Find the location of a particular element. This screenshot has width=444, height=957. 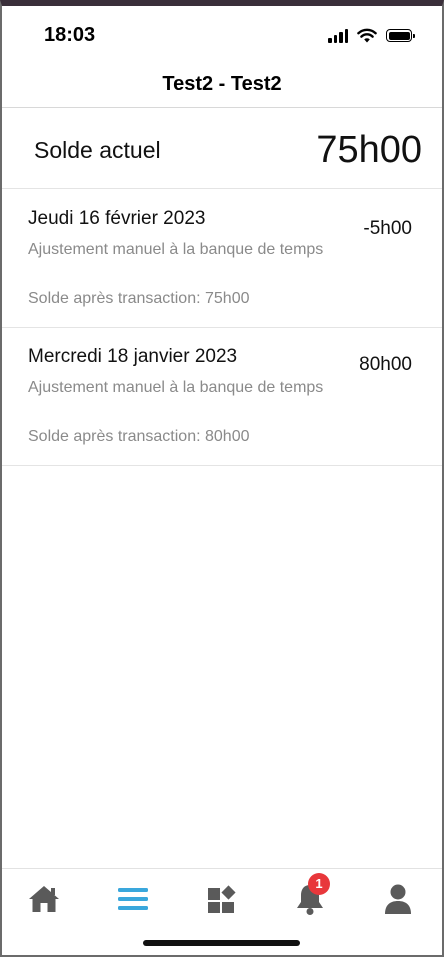

transaction-balance-after: Solde après transaction: 75h00 is located at coordinates (139, 298).